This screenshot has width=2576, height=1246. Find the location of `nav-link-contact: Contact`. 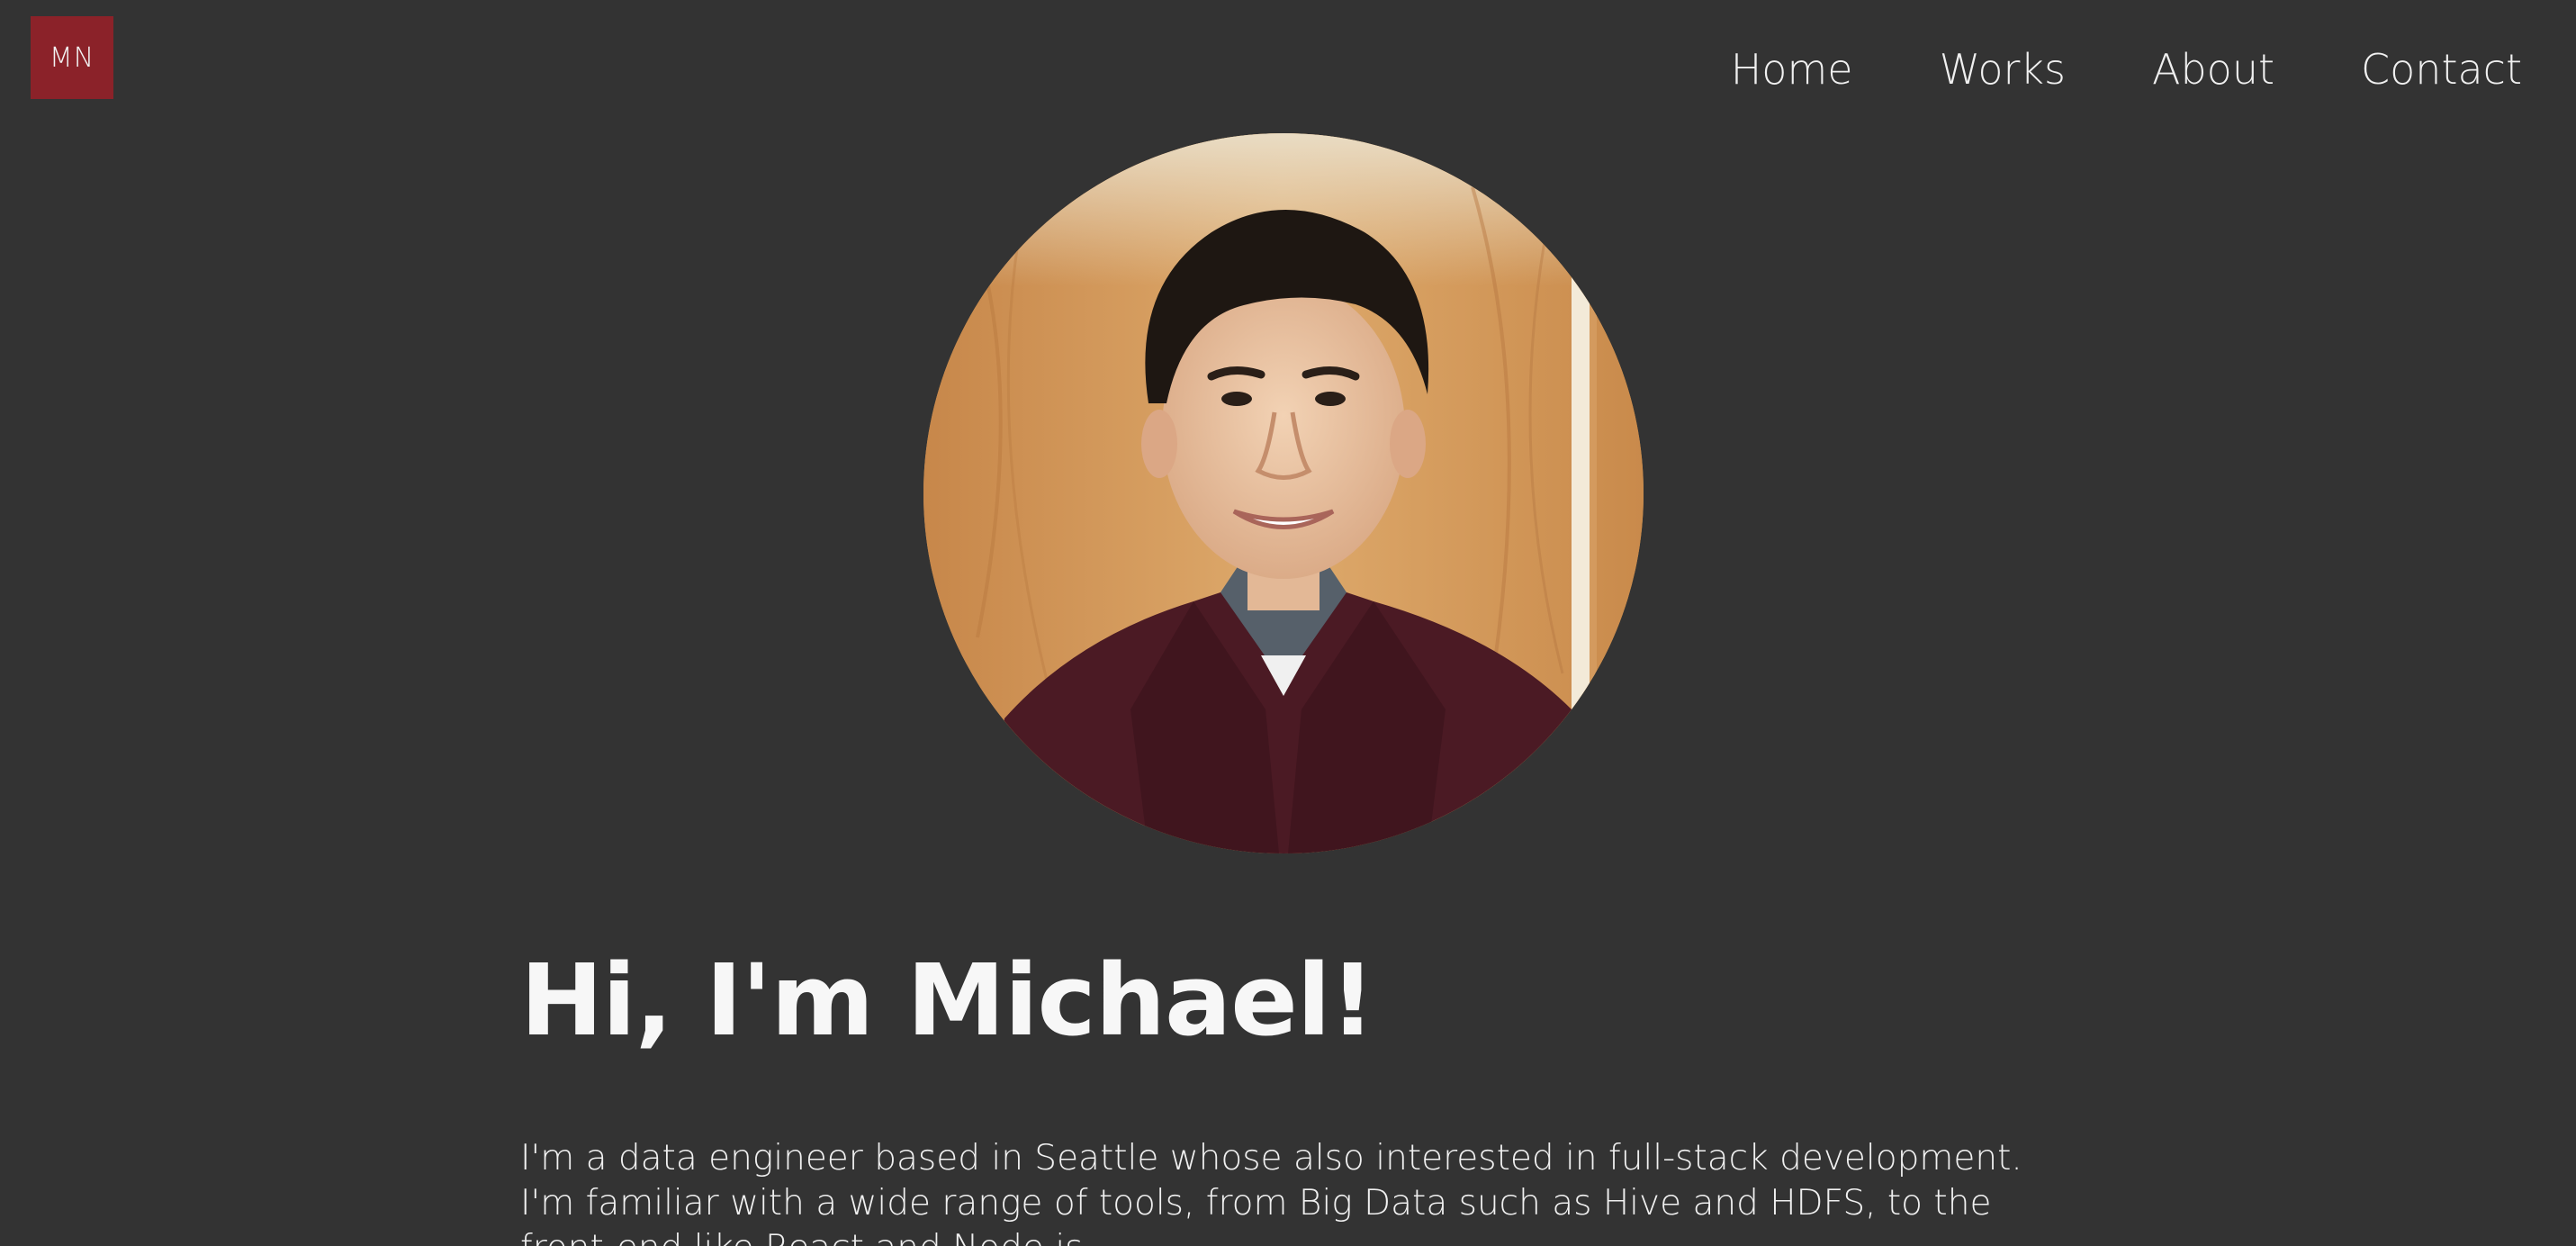

nav-link-contact: Contact is located at coordinates (2441, 69).